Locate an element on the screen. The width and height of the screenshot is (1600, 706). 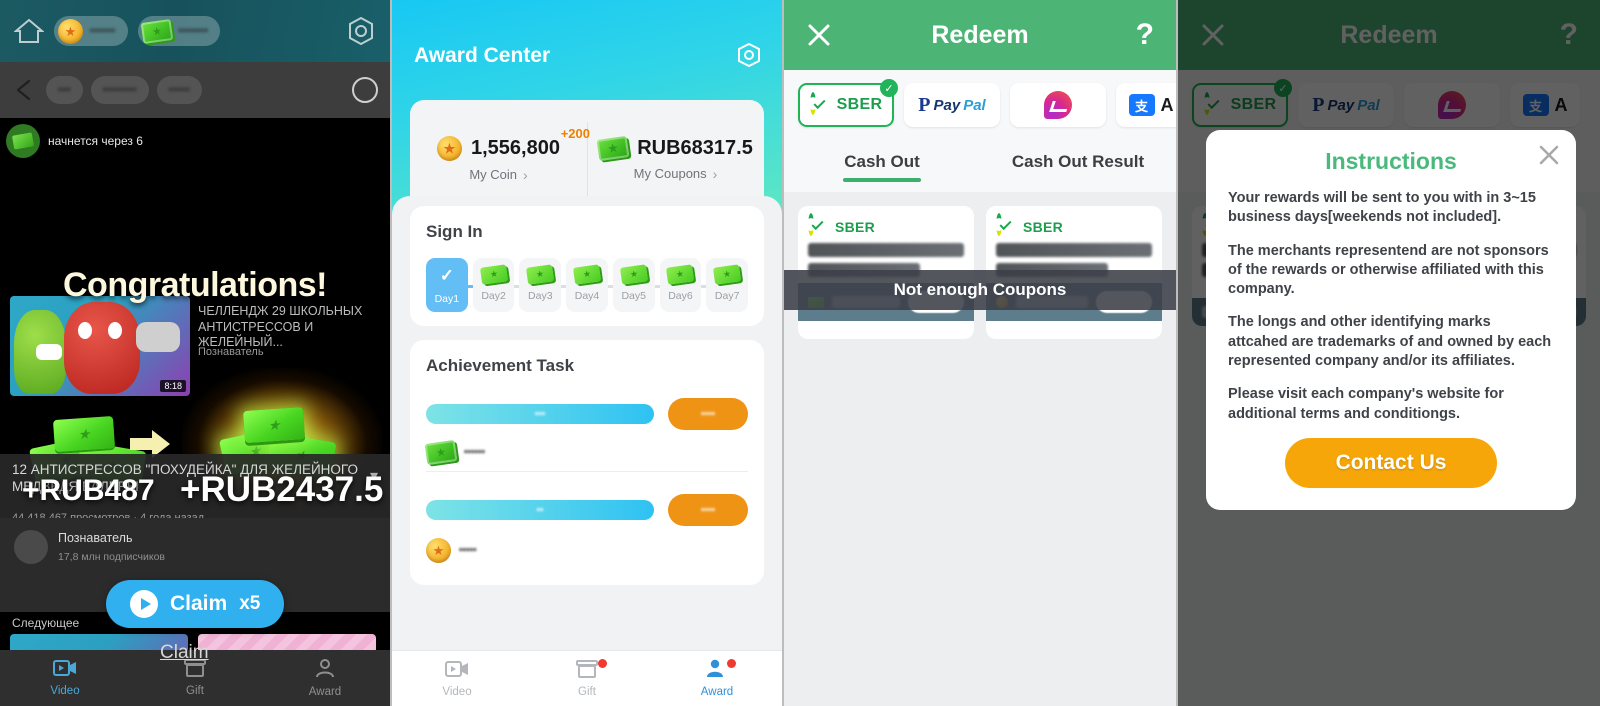
sign-in-day-4: Day4 is located at coordinates (589, 285).